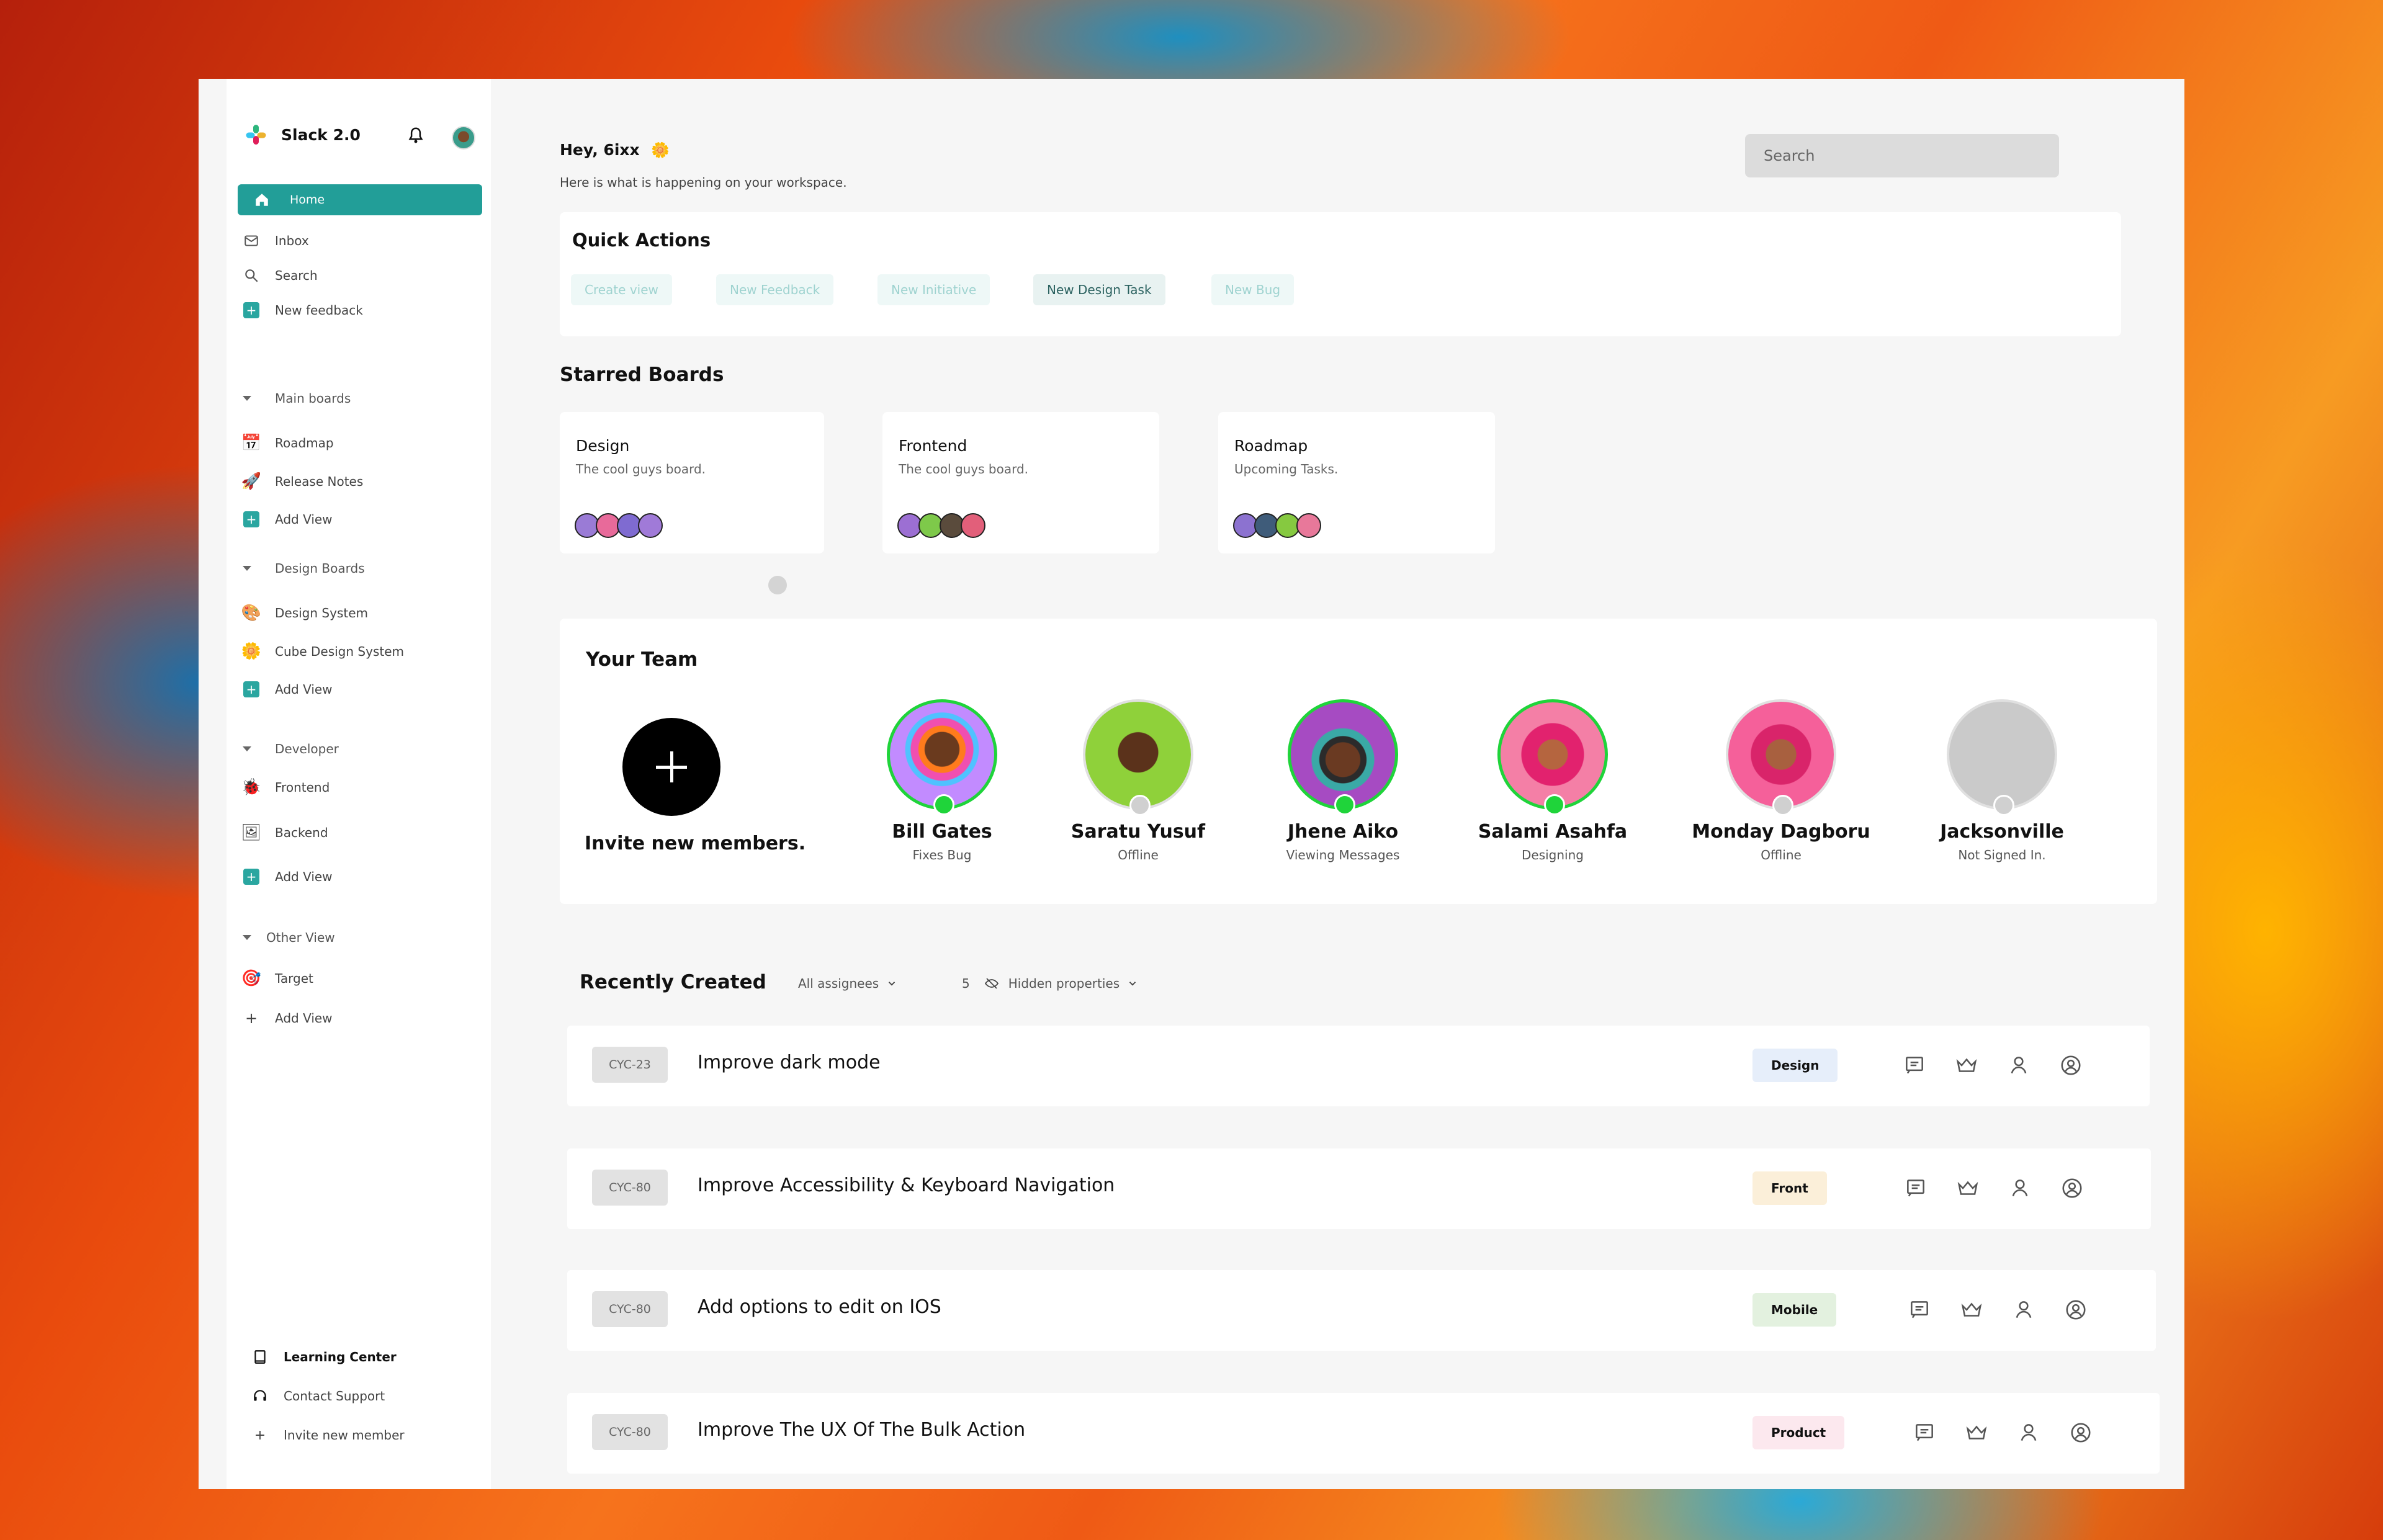 This screenshot has width=2383, height=1540. What do you see at coordinates (621, 289) in the screenshot?
I see `create-view-button: Create view` at bounding box center [621, 289].